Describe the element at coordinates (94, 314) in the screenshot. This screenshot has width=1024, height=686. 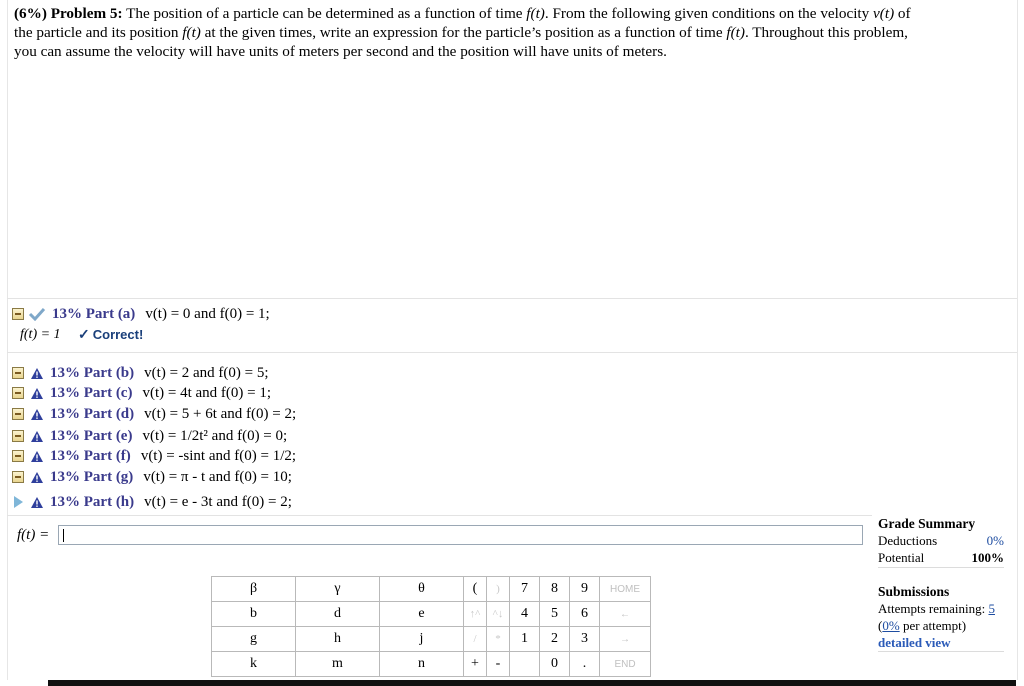
I see `part-a-label: 13% Part (a)` at that location.